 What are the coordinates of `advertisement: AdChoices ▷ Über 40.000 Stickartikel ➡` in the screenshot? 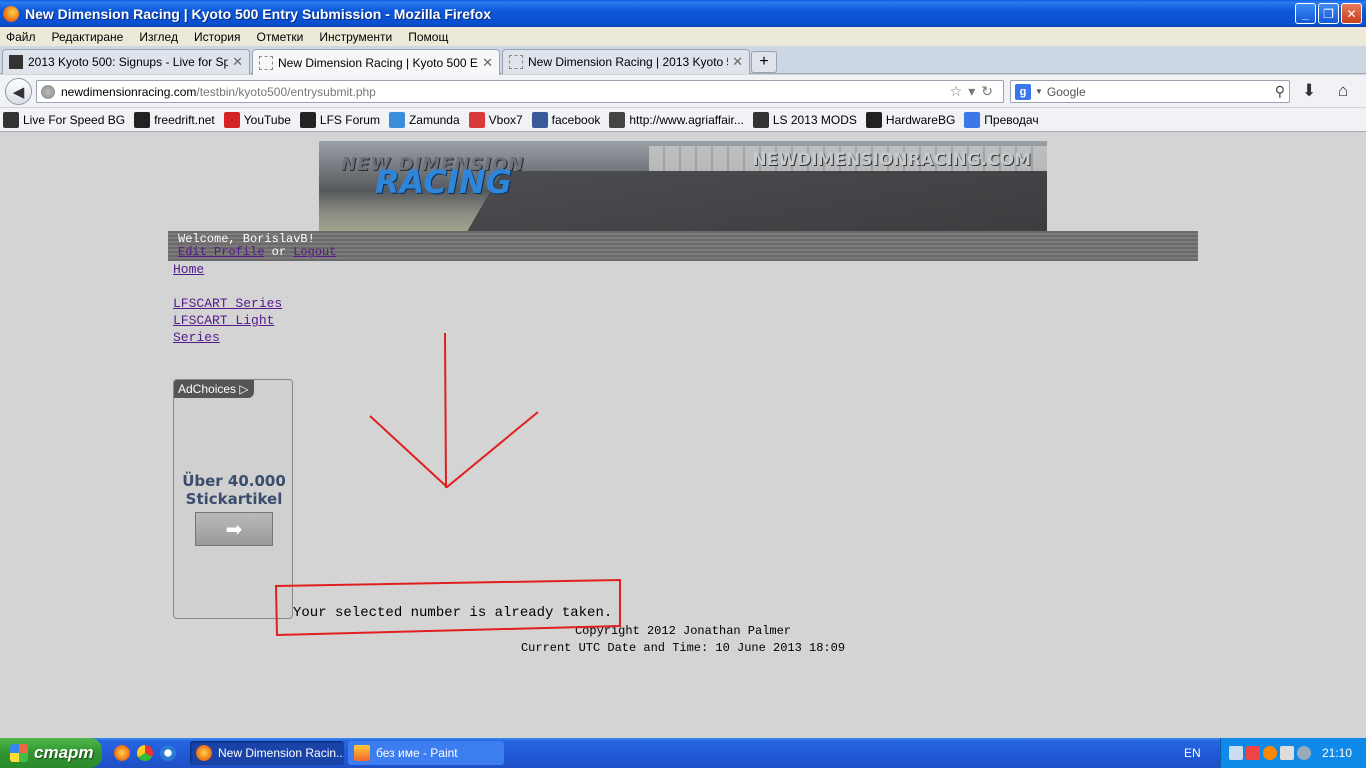 It's located at (233, 499).